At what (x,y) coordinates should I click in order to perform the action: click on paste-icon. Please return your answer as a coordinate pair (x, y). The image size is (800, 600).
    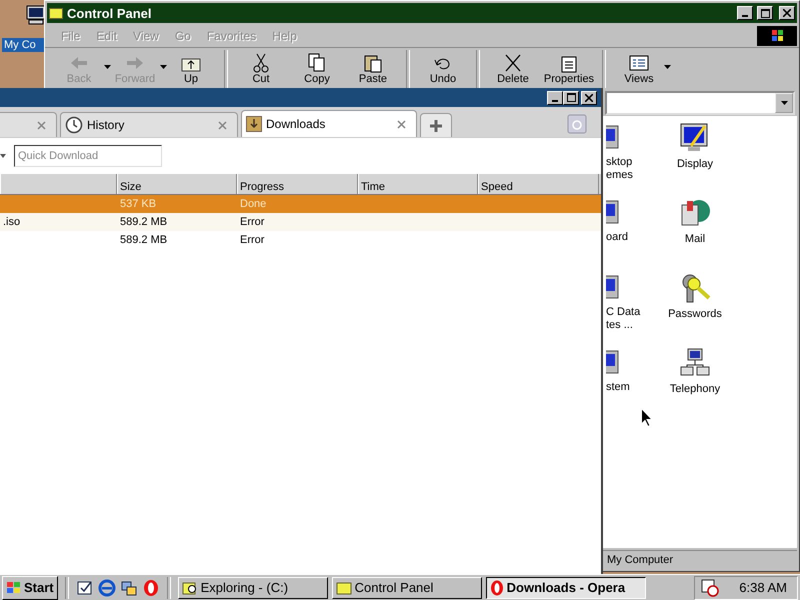
    Looking at the image, I should click on (373, 63).